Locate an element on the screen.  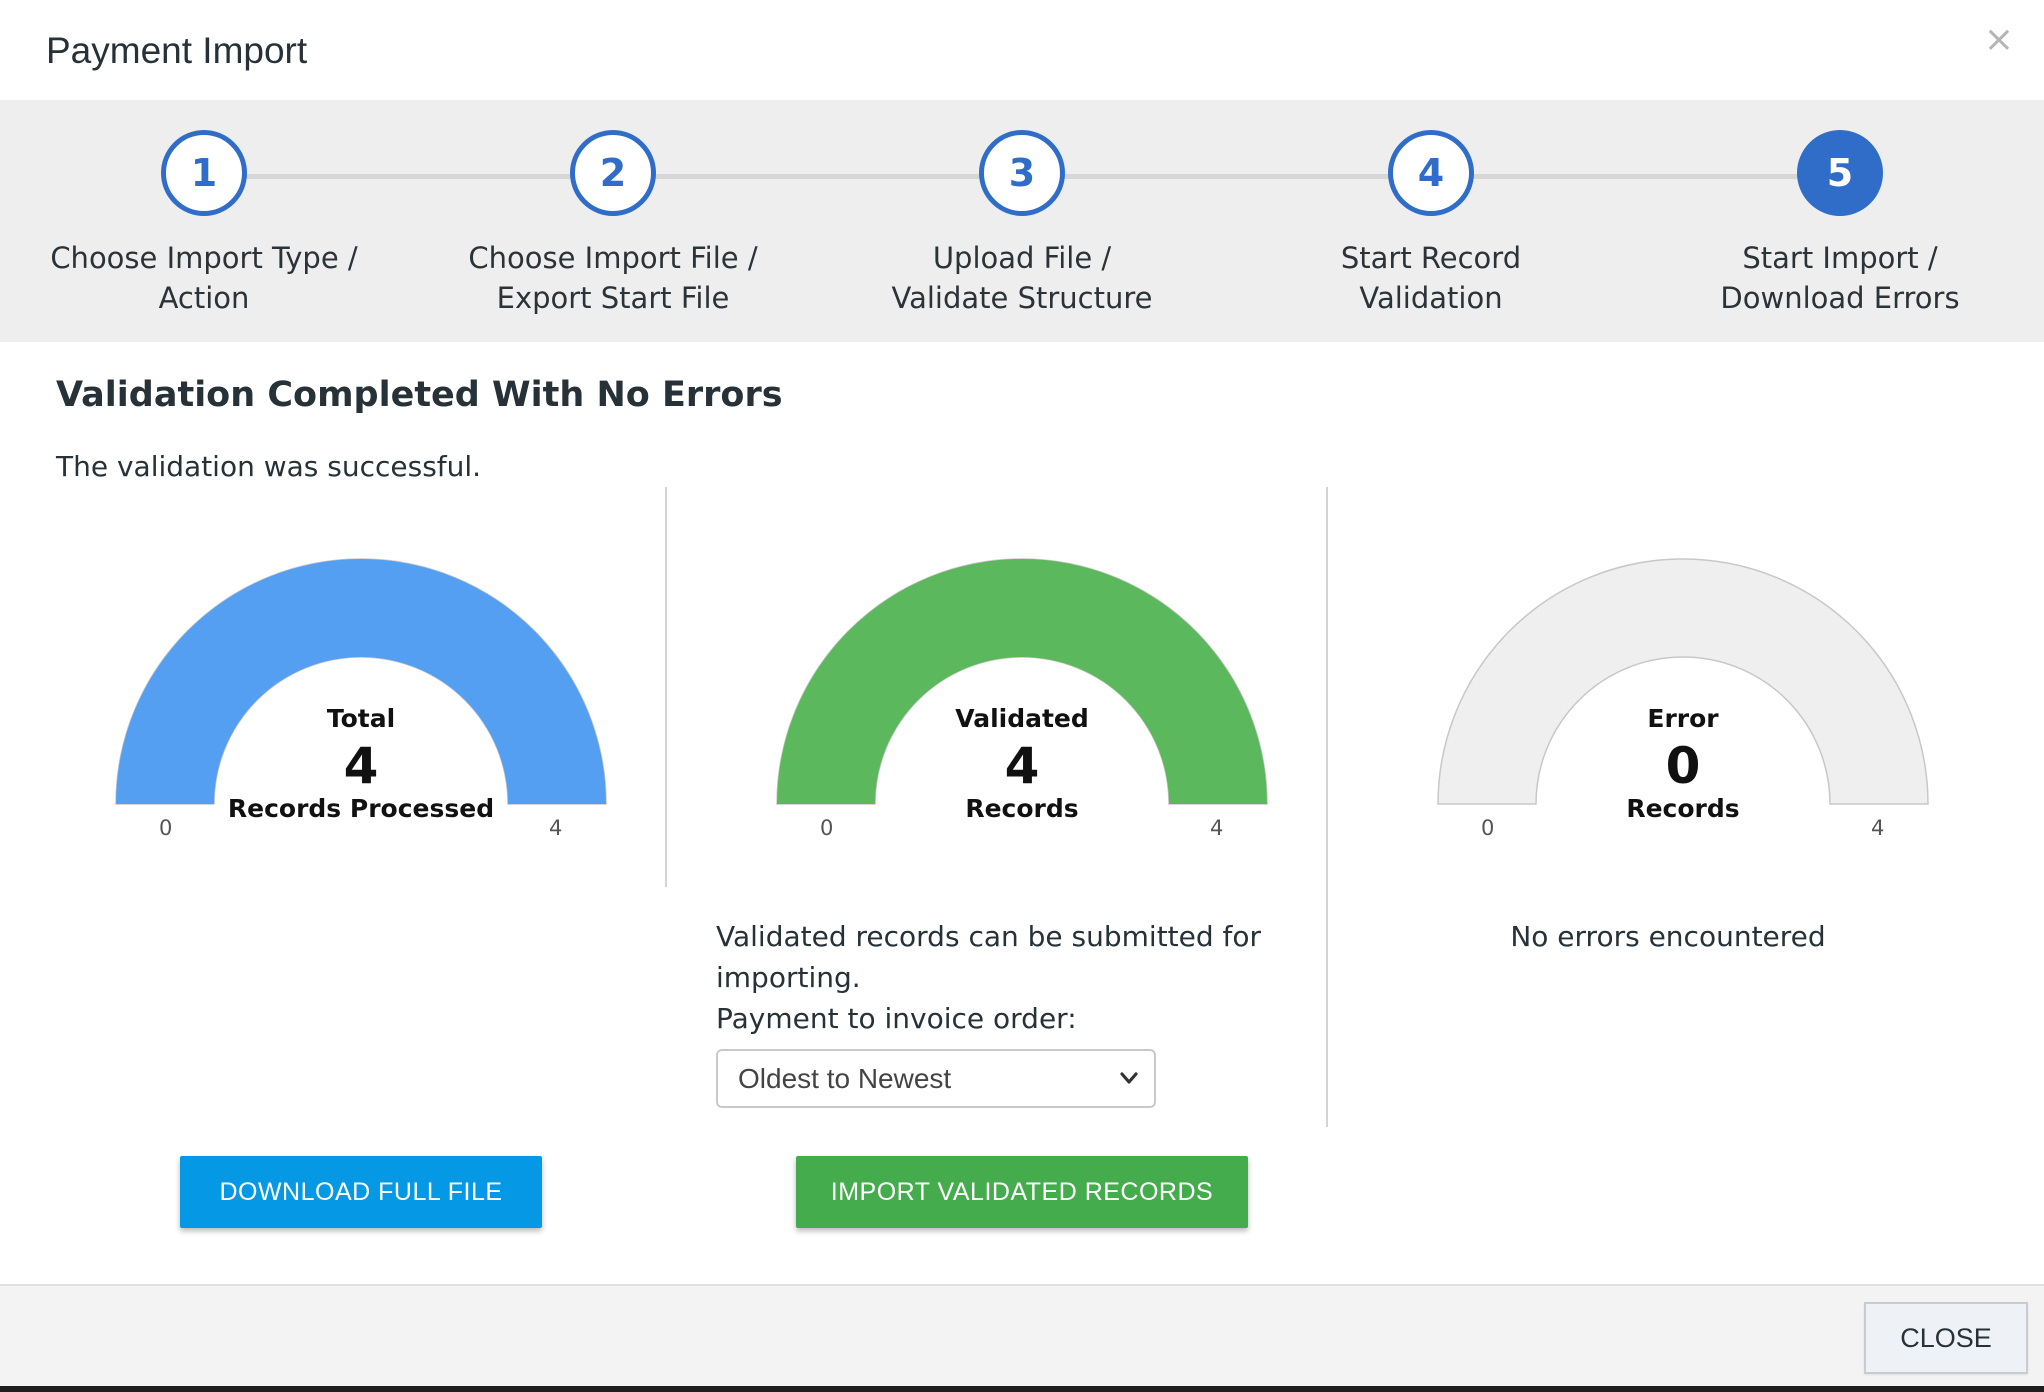
step-label-line: Choose Import File / is located at coordinates (613, 258).